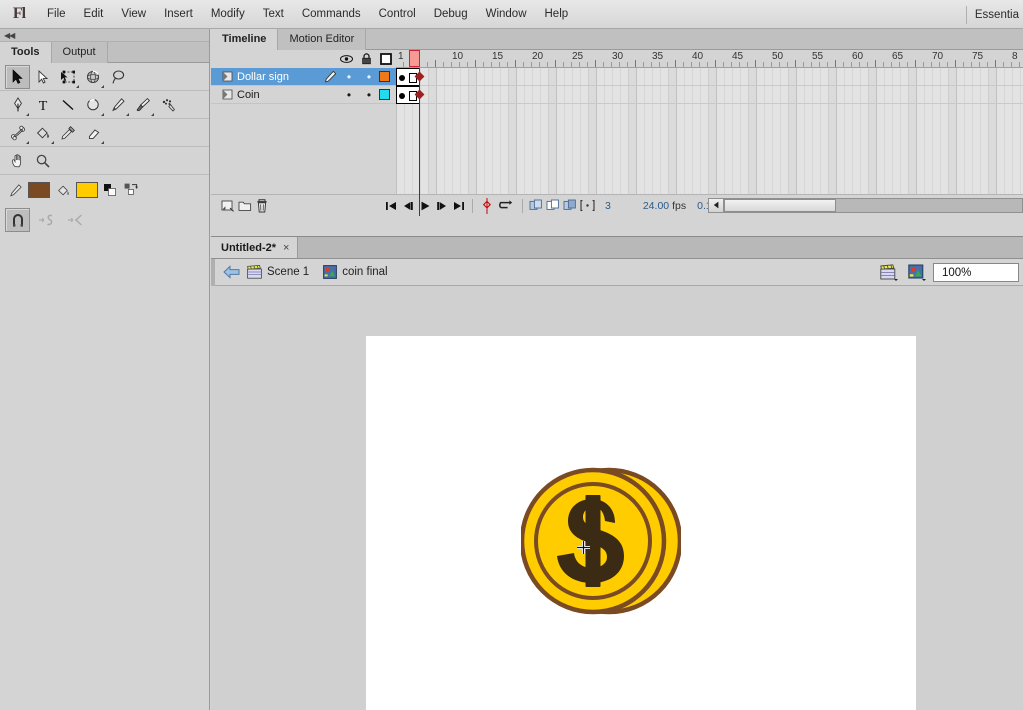 The width and height of the screenshot is (1023, 710). Describe the element at coordinates (56, 14) in the screenshot. I see `menu-item-file: File` at that location.